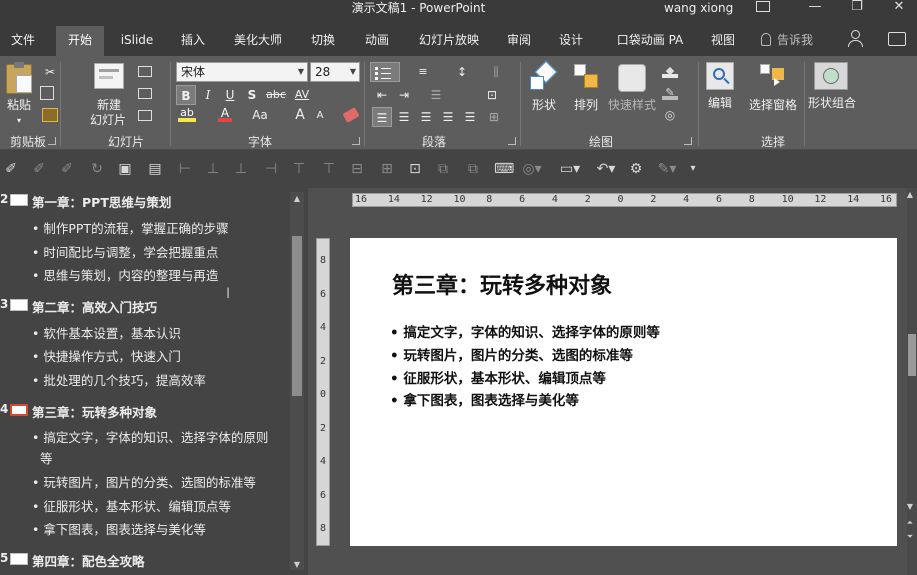 The width and height of the screenshot is (917, 575). Describe the element at coordinates (97, 169) in the screenshot. I see `rotate-icon: ↻` at that location.